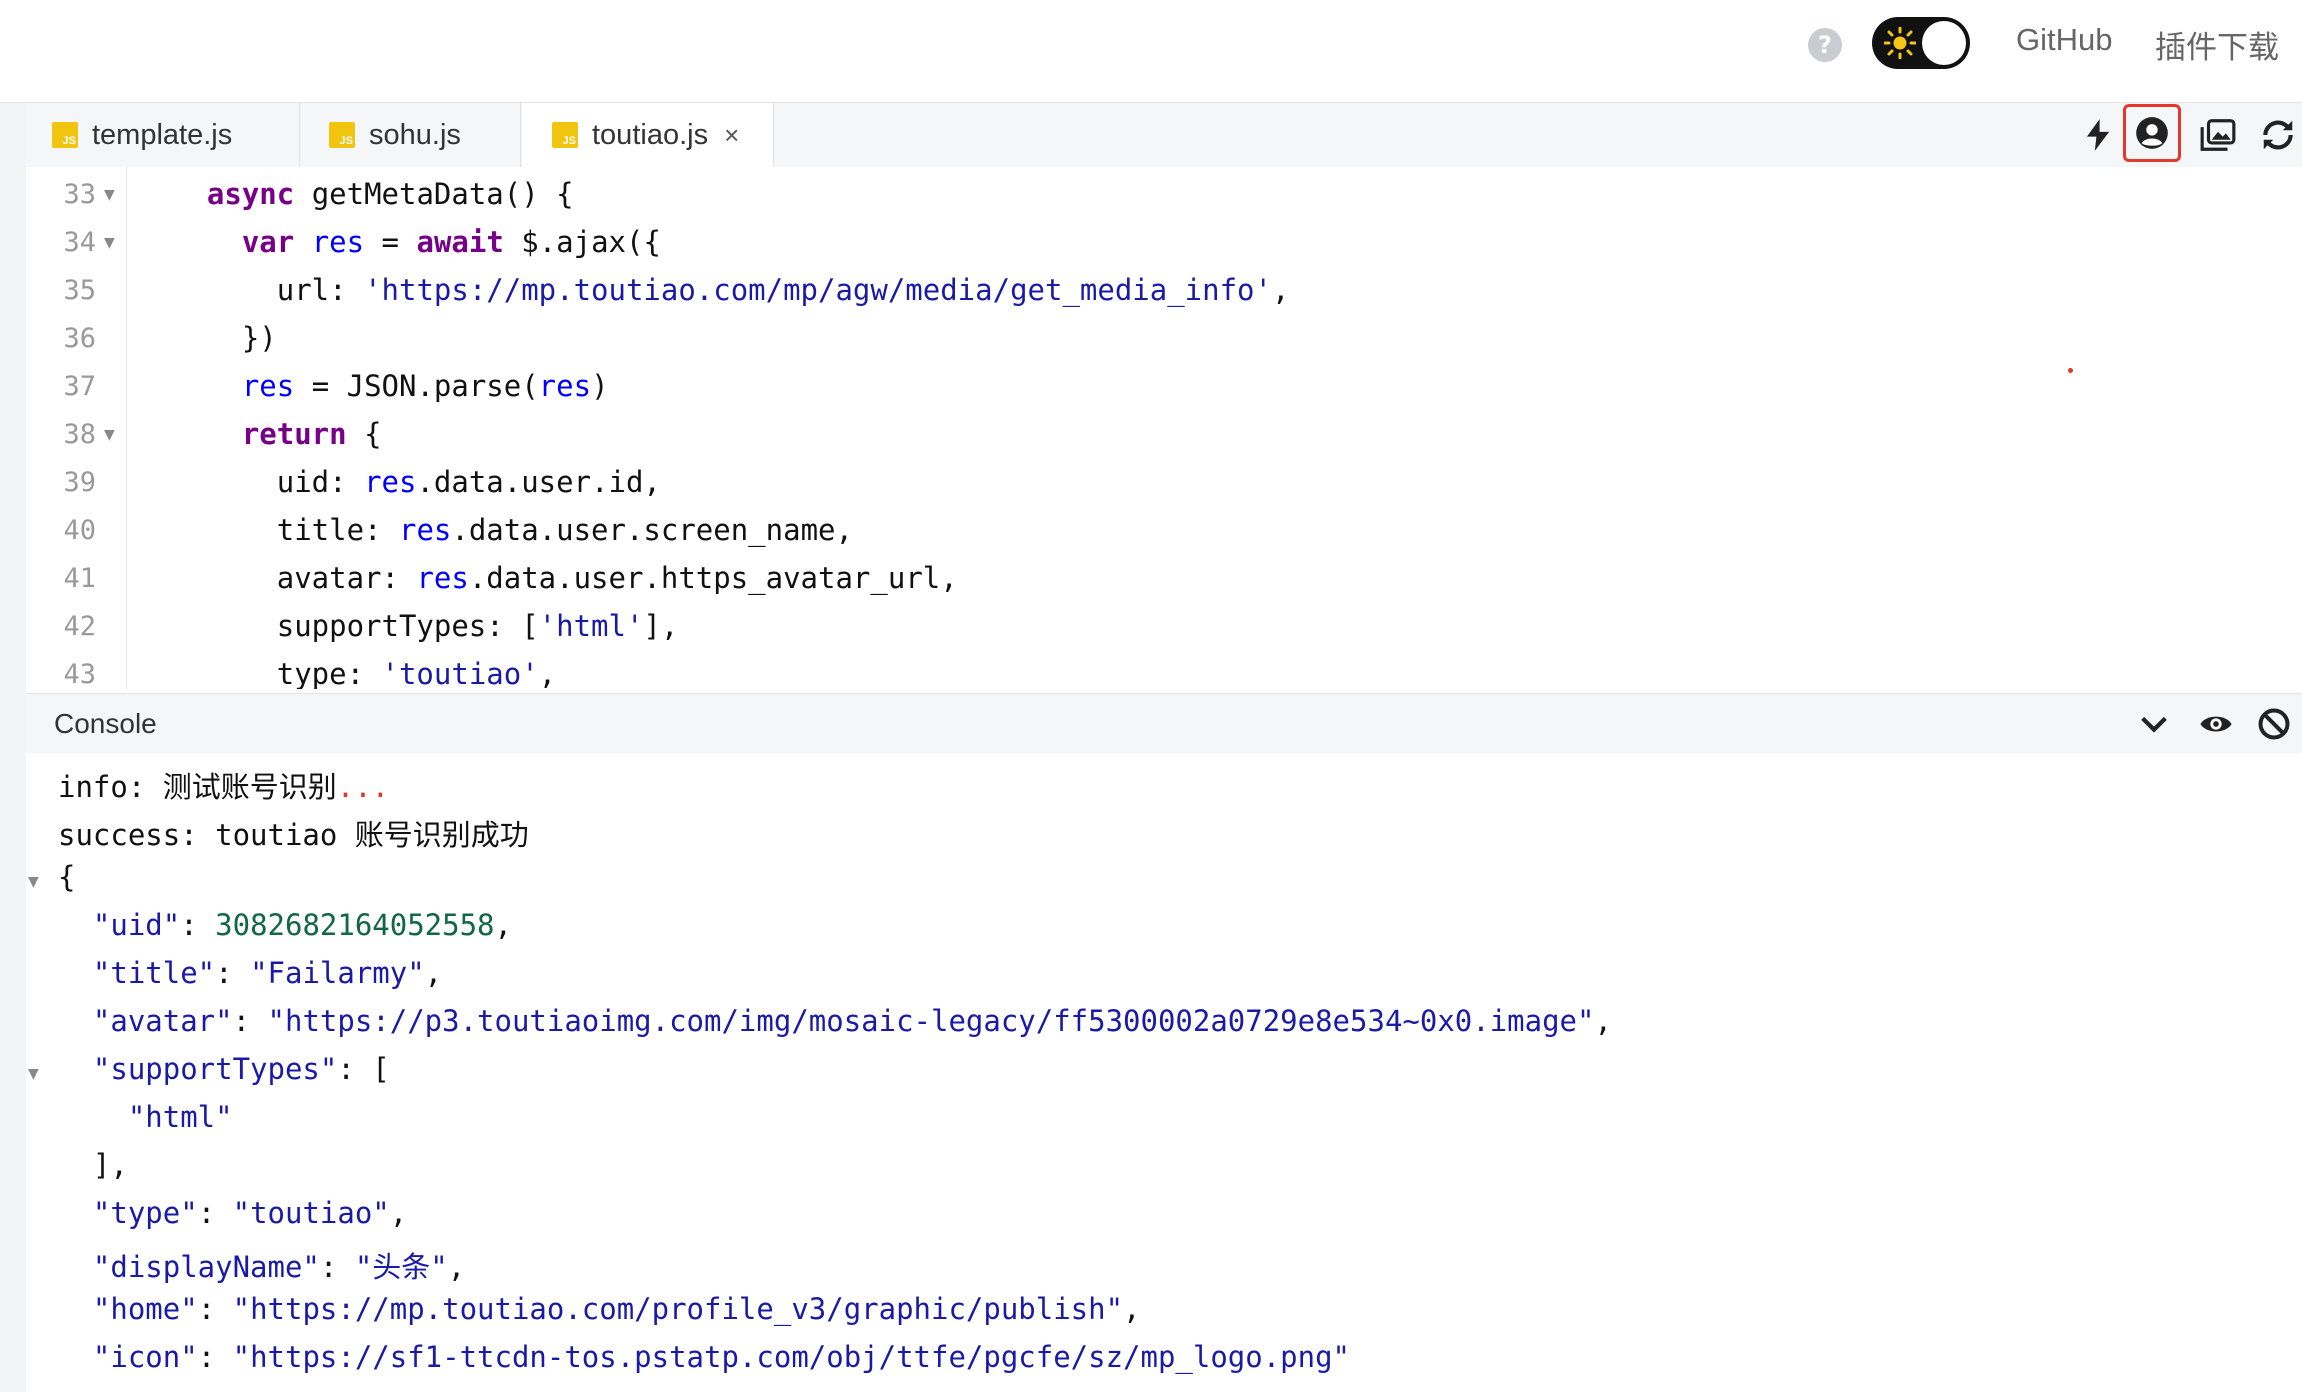 The height and width of the screenshot is (1392, 2302). What do you see at coordinates (180, 1117) in the screenshot?
I see `console-line: "html"` at bounding box center [180, 1117].